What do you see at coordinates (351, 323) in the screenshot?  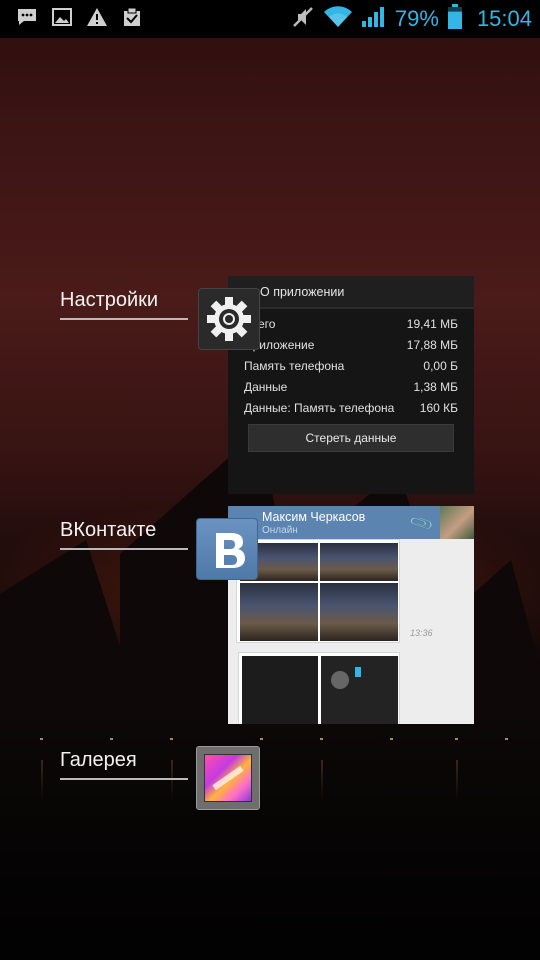 I see `info-row: Всего19,41 МБ` at bounding box center [351, 323].